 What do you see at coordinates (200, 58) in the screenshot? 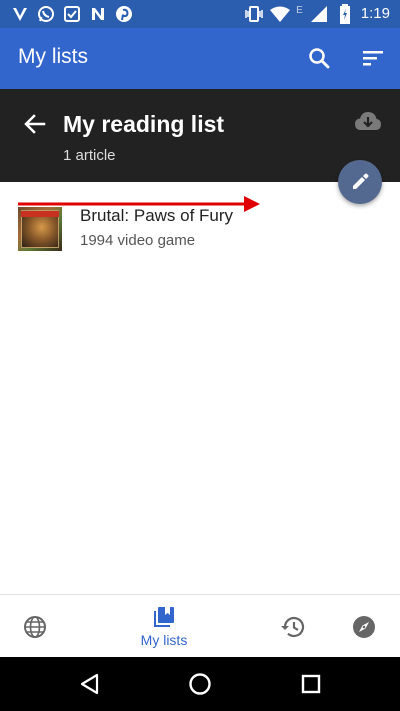
I see `app-bar: My lists` at bounding box center [200, 58].